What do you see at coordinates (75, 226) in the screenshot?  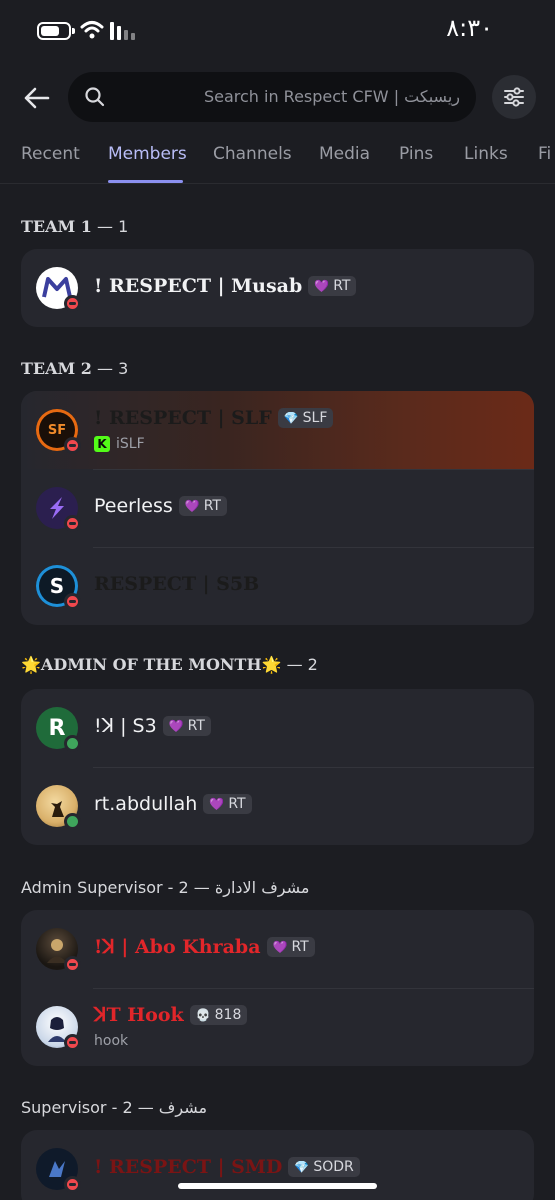 I see `section-header: TEAM 1 — 1` at bounding box center [75, 226].